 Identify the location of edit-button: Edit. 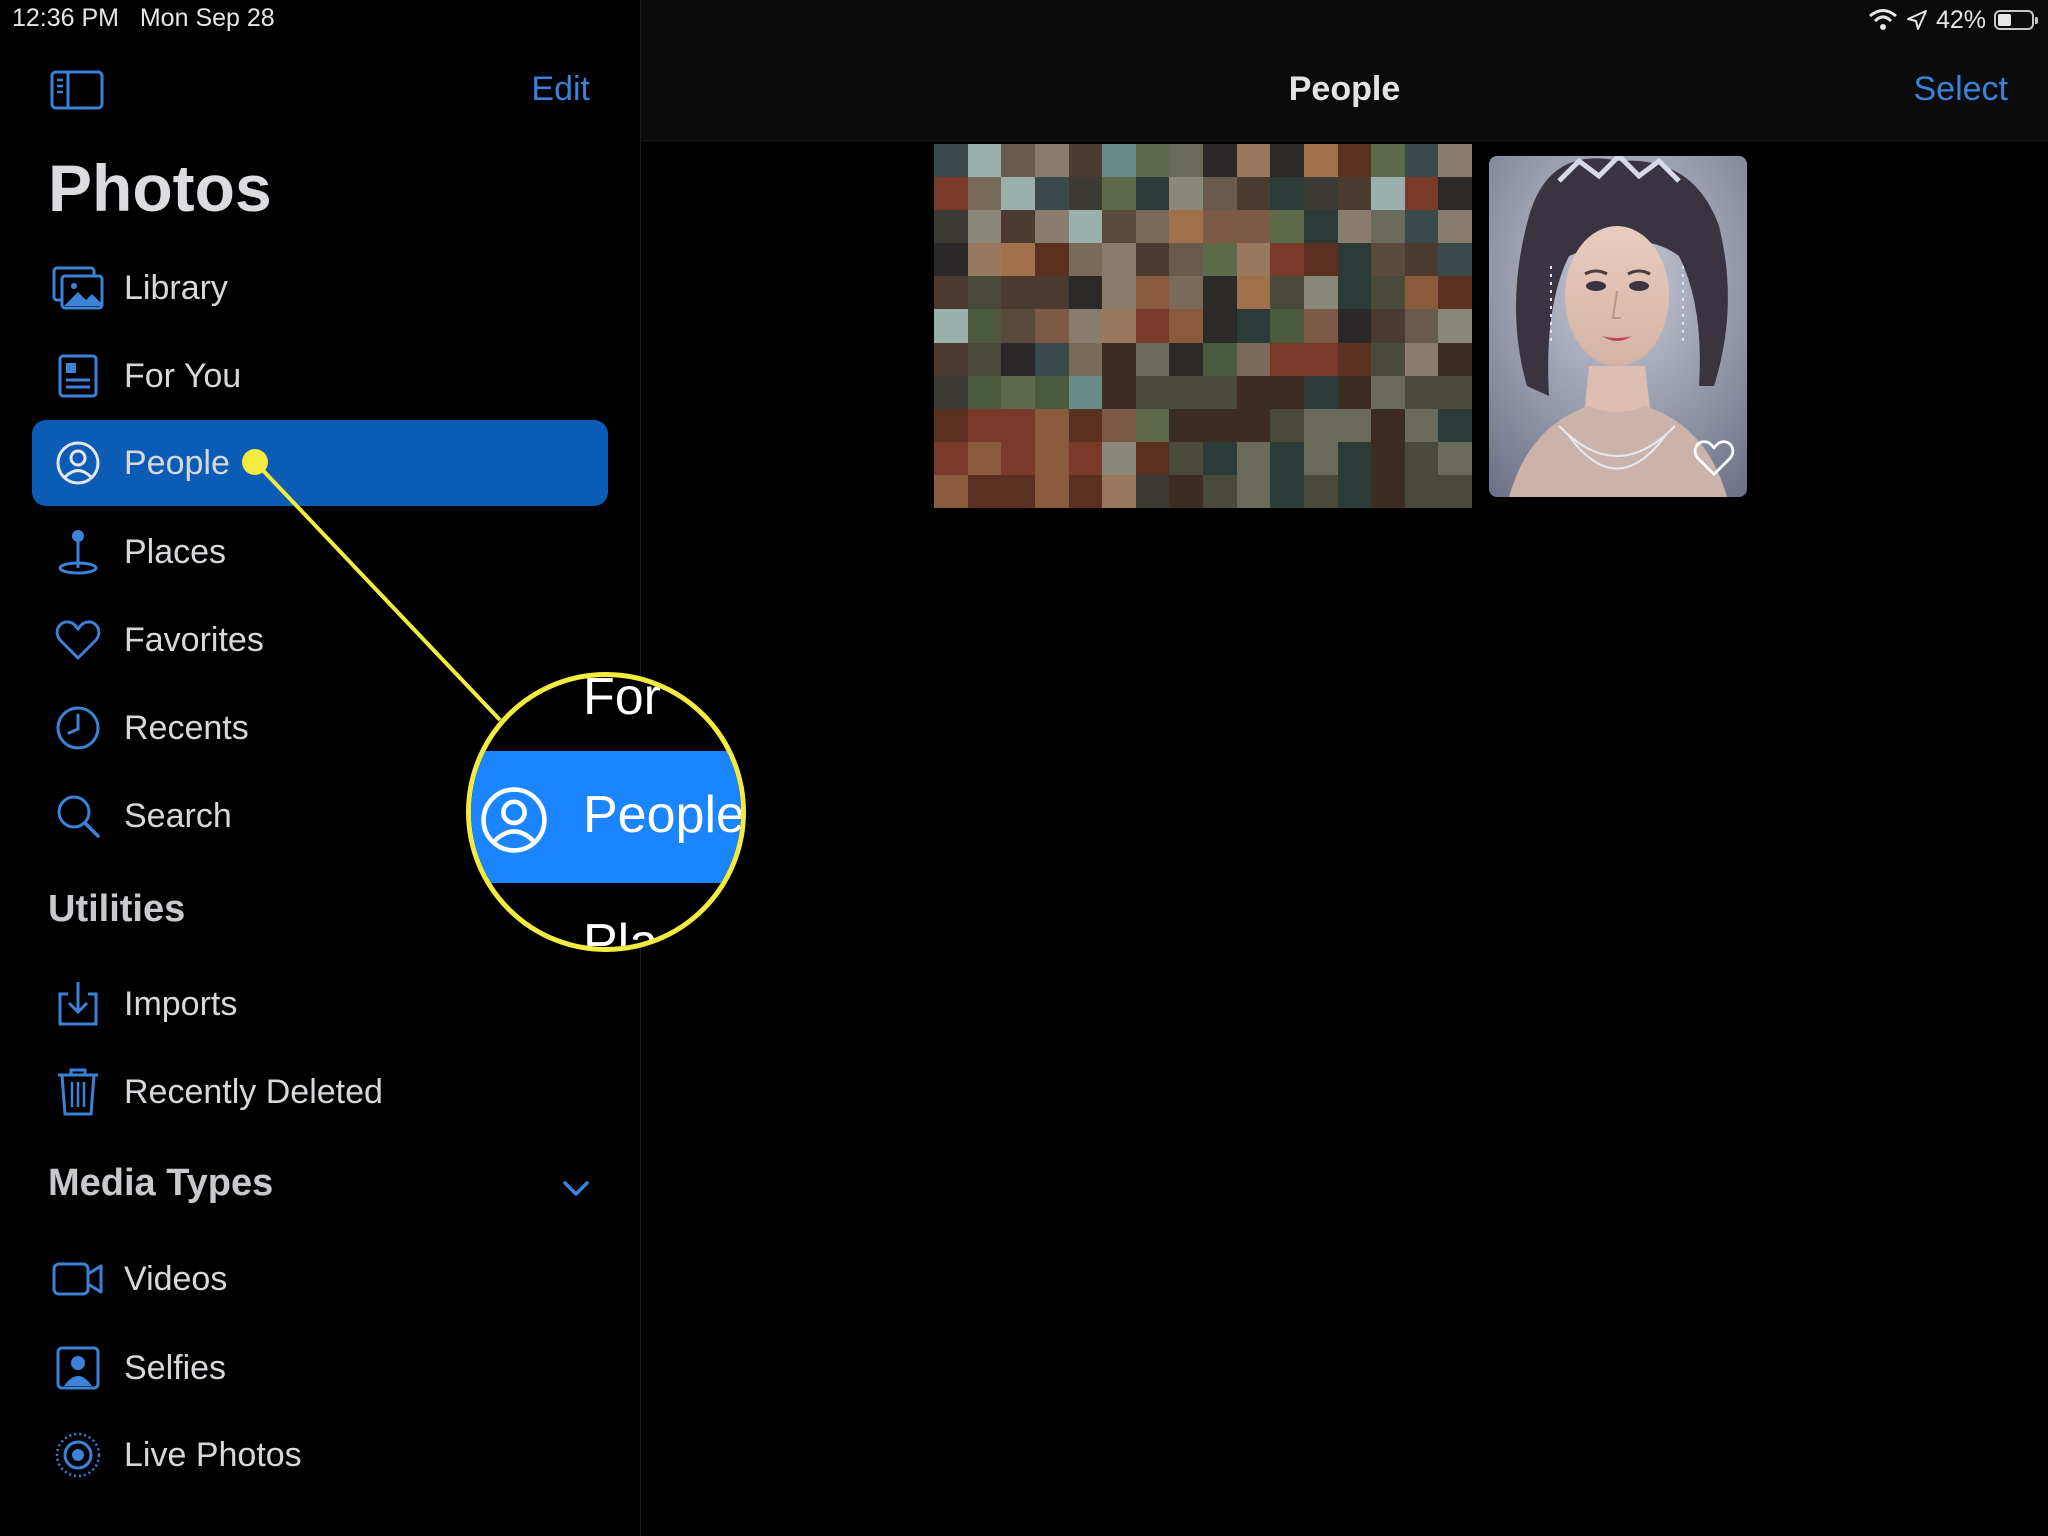
(560, 89).